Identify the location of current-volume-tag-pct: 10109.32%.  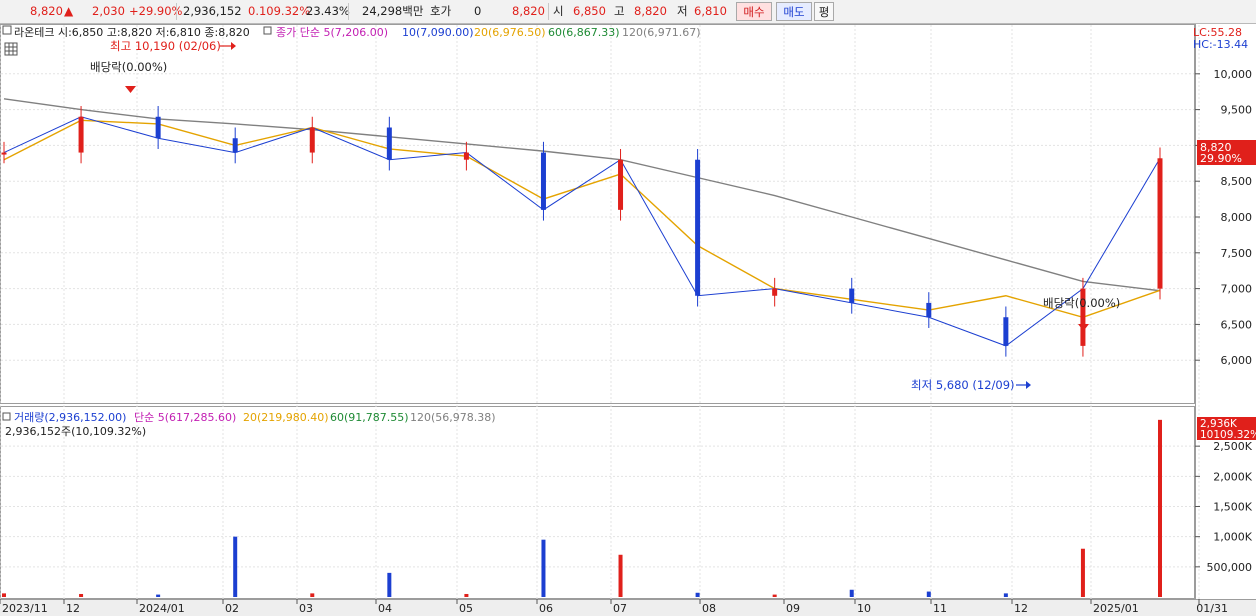
(1228, 435).